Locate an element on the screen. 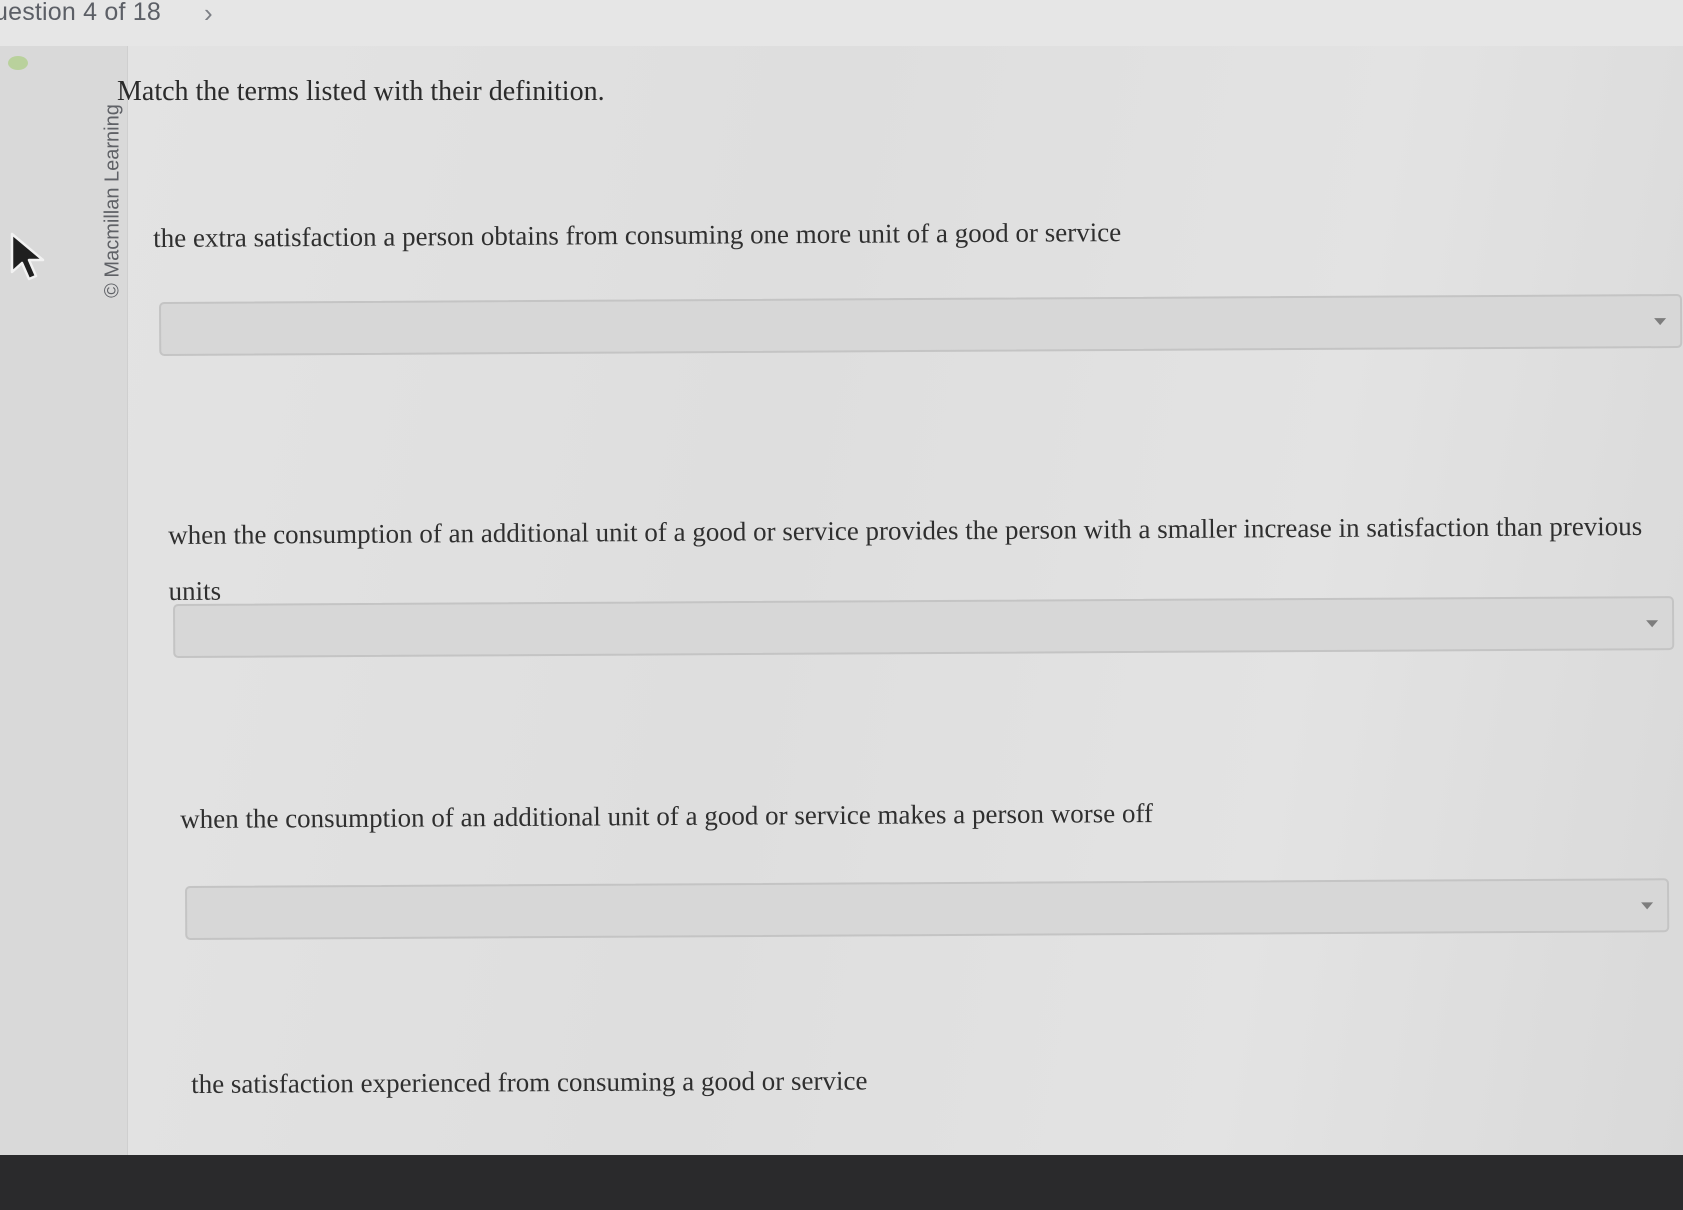 This screenshot has height=1210, width=1683. copyright-text: © Macmillan Learning is located at coordinates (112, 201).